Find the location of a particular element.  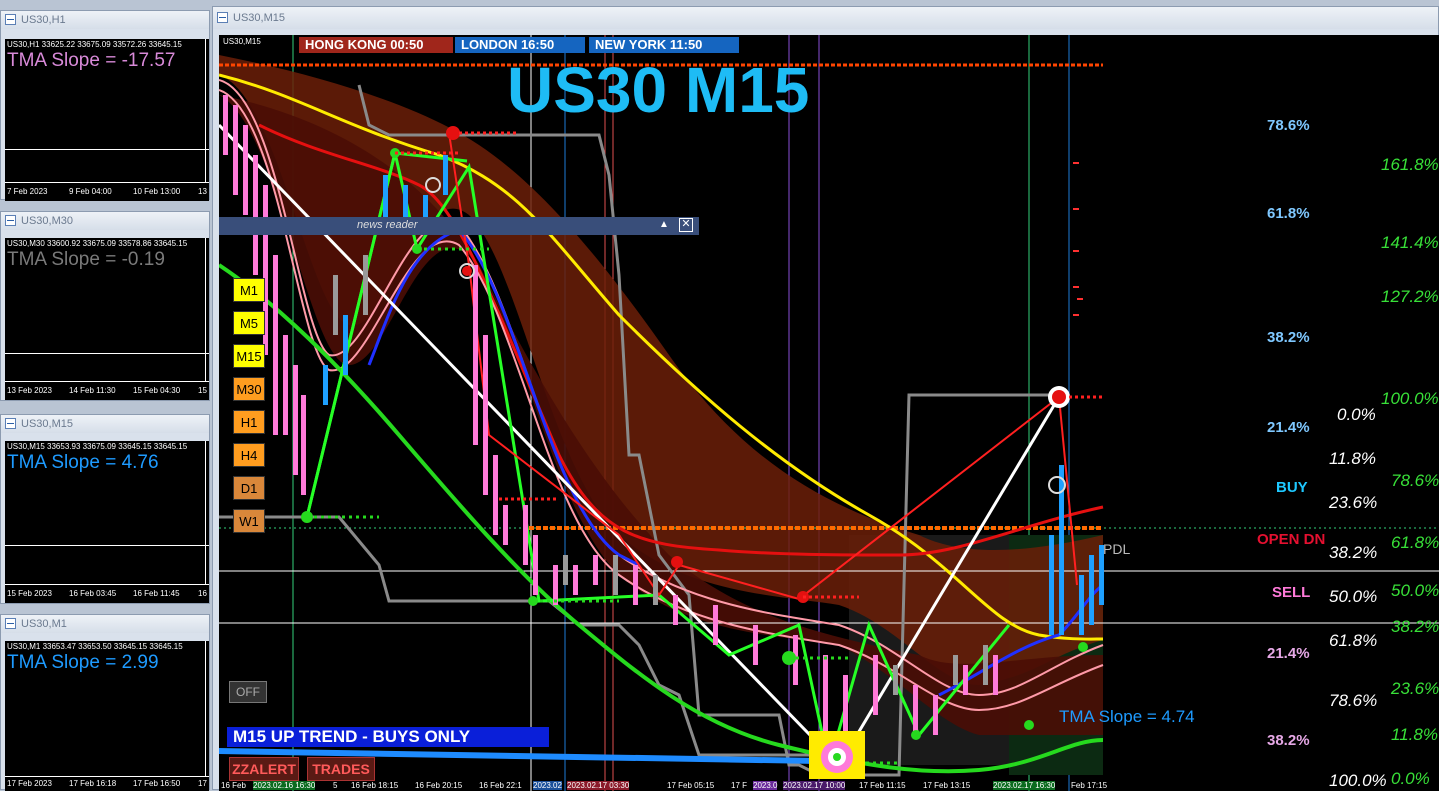

signal-sell: SELL is located at coordinates (1291, 592).